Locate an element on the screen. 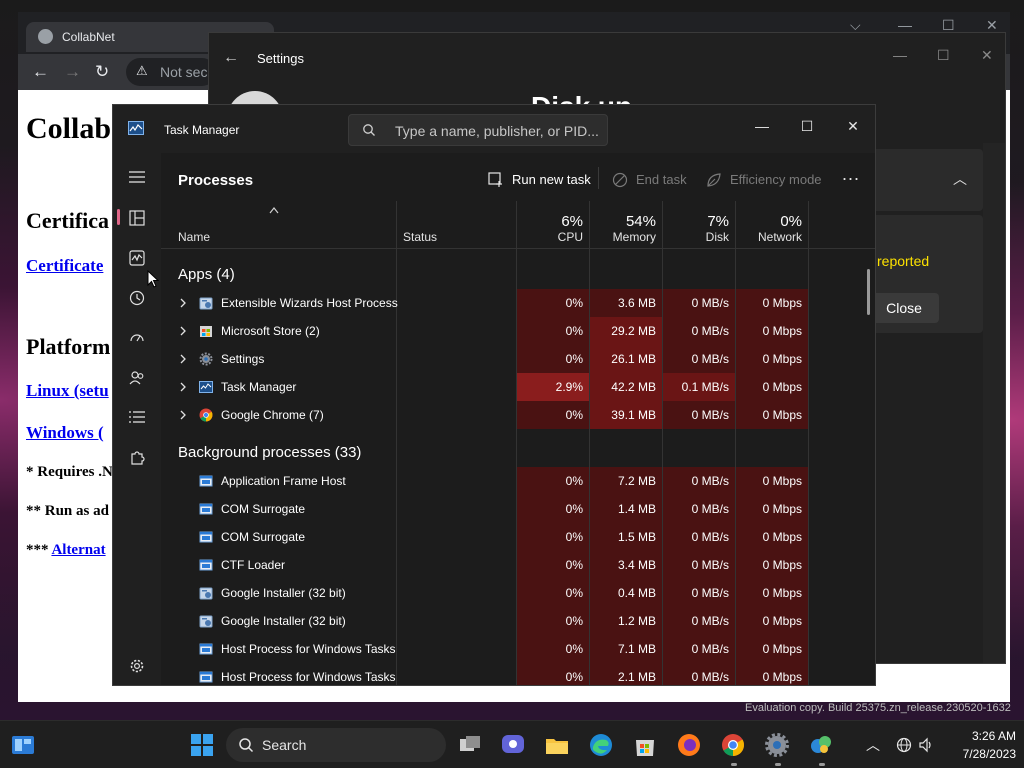  address-bar: ⚠ Not sec is located at coordinates (171, 72).